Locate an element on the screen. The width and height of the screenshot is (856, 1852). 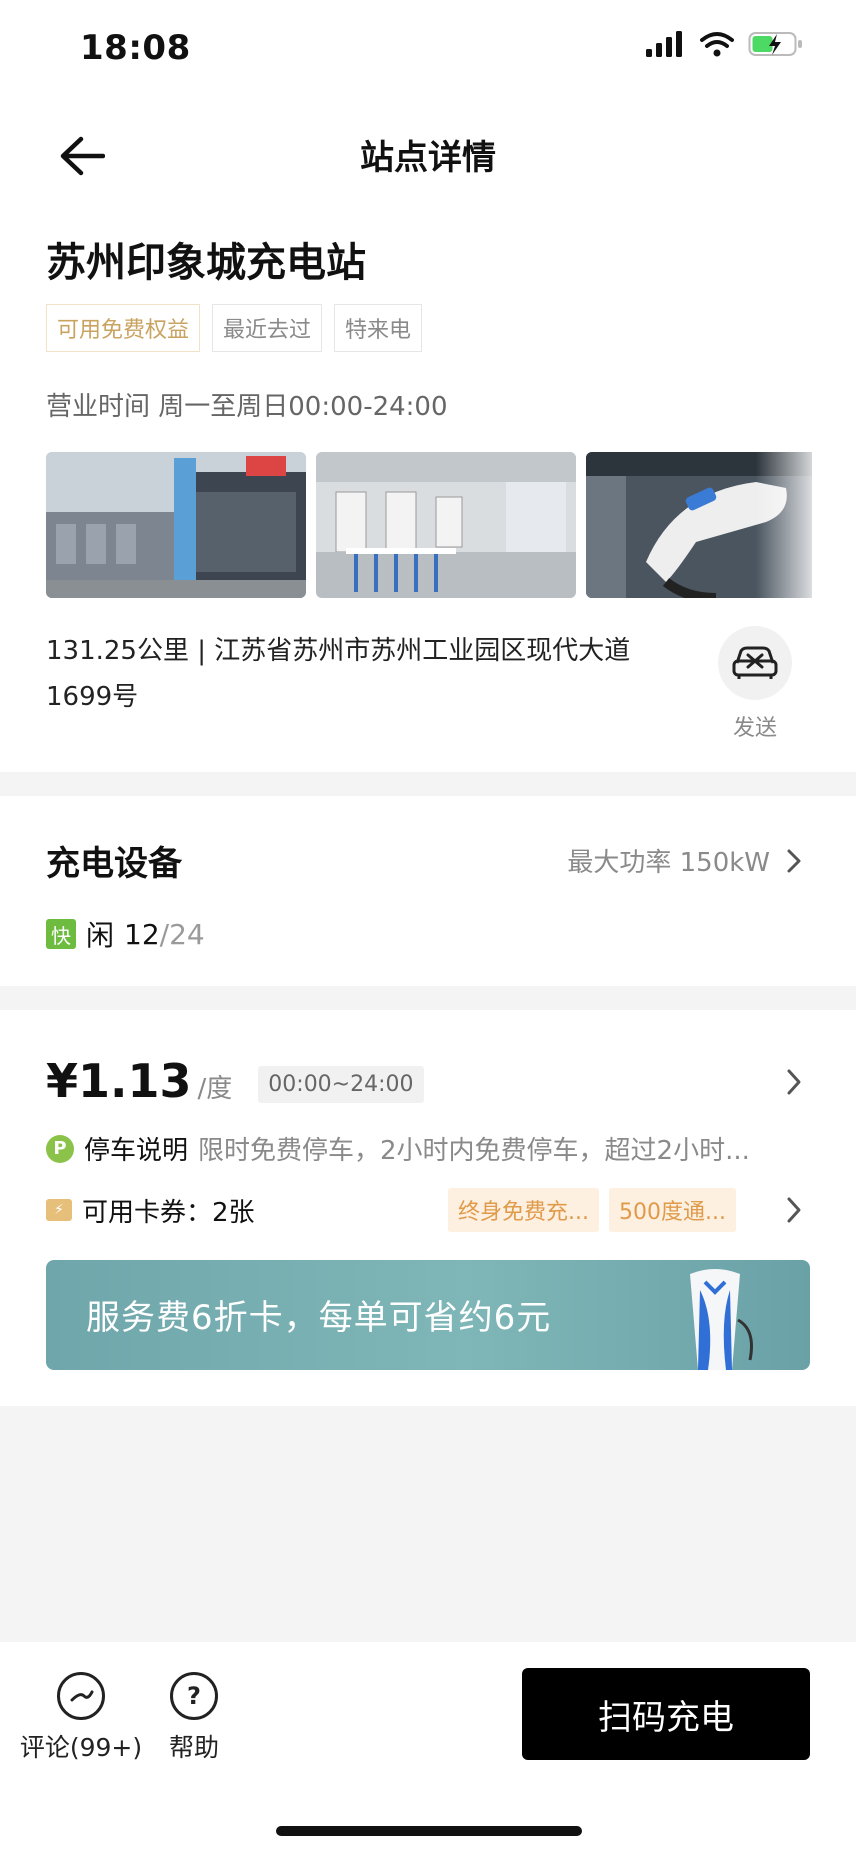
total-count: /24 is located at coordinates (182, 934).